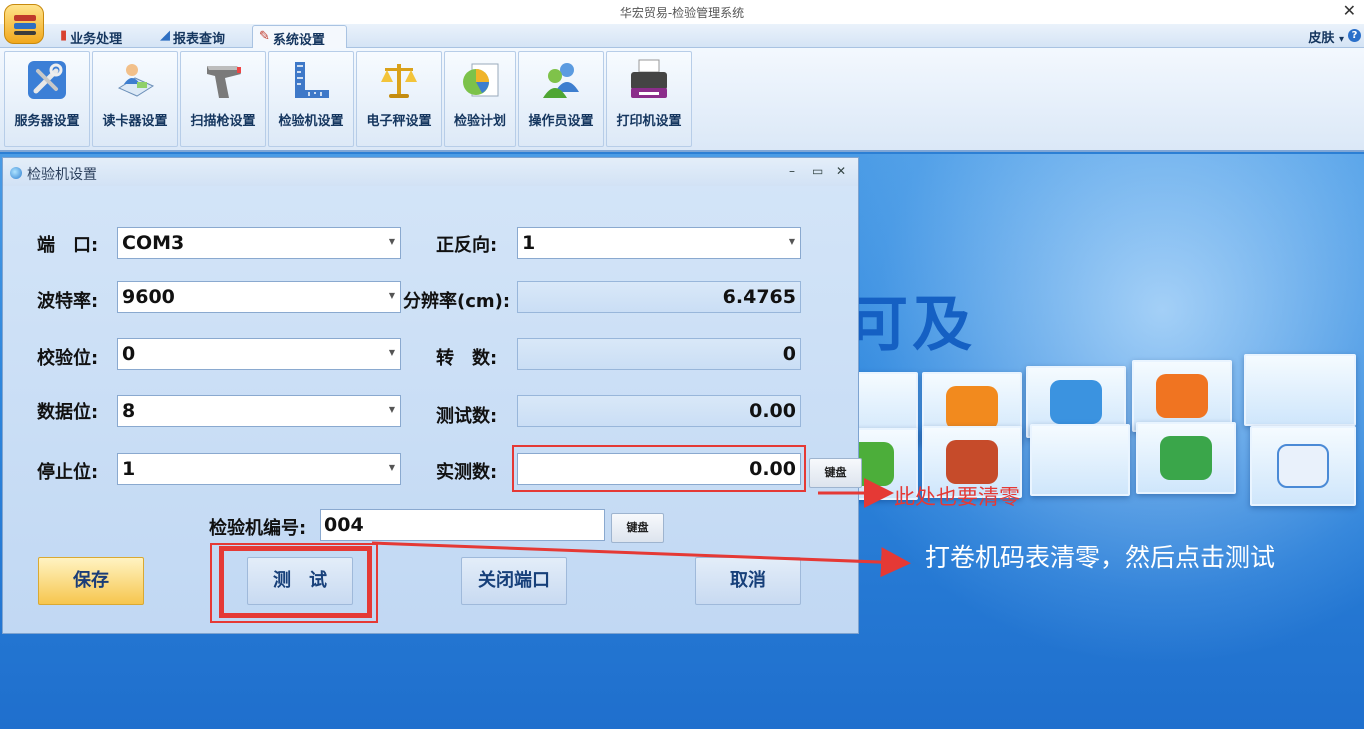 The height and width of the screenshot is (729, 1364). What do you see at coordinates (64, 35) in the screenshot?
I see `bar-chart-icon: ▮` at bounding box center [64, 35].